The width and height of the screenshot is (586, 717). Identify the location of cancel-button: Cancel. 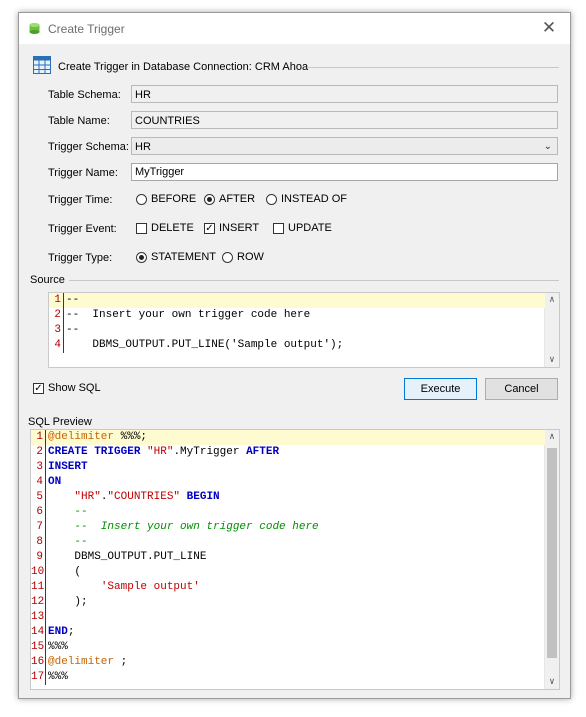
(521, 389).